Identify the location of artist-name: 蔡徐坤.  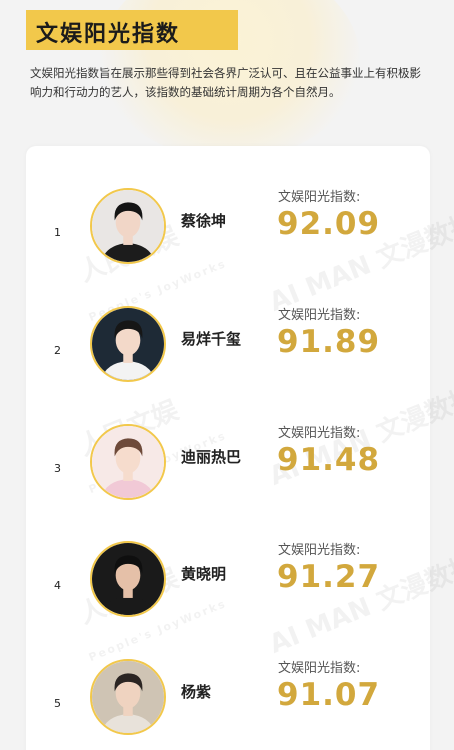
(204, 221).